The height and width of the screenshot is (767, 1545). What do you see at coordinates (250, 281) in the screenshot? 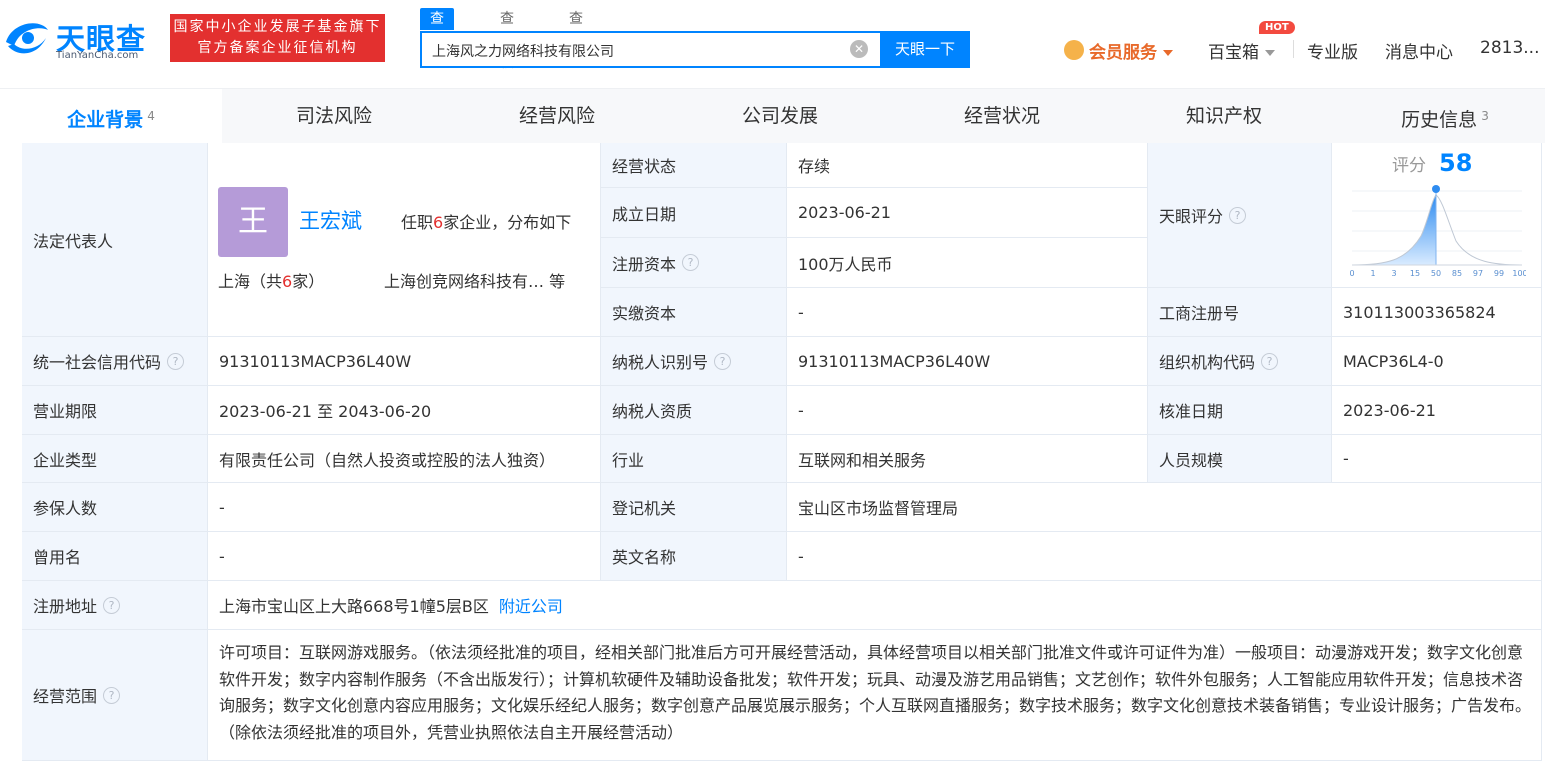
I see `rep-loc-prefix: 上海（共` at bounding box center [250, 281].